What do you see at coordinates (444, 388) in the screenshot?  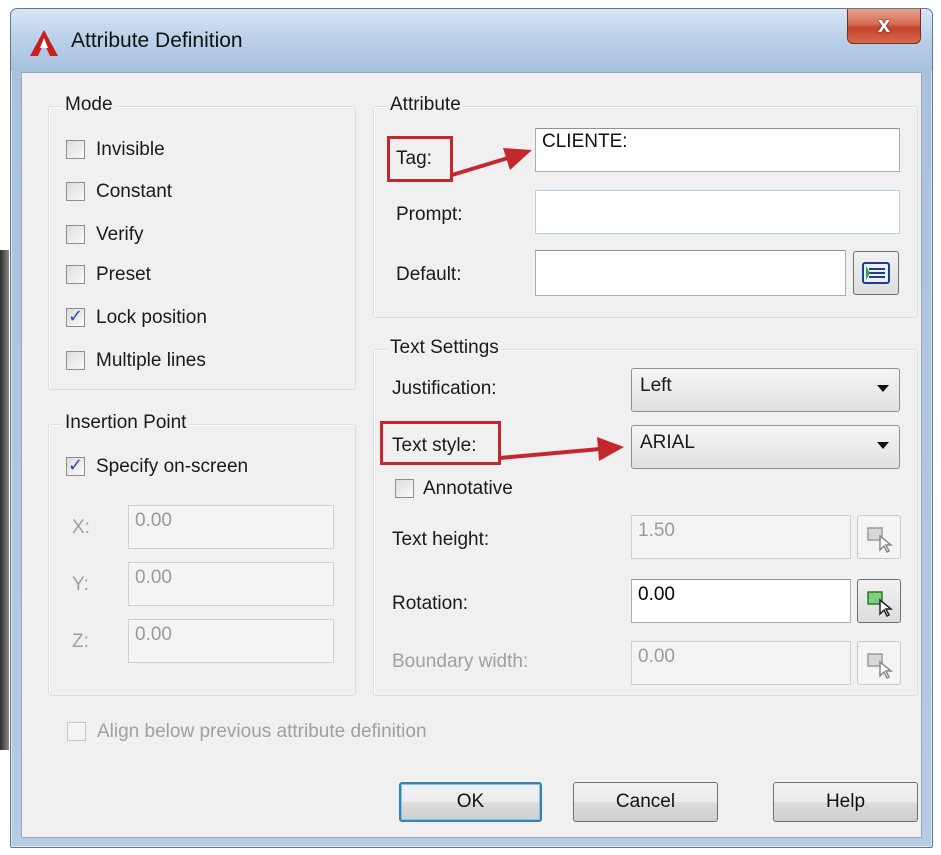 I see `justification-label: Justification:` at bounding box center [444, 388].